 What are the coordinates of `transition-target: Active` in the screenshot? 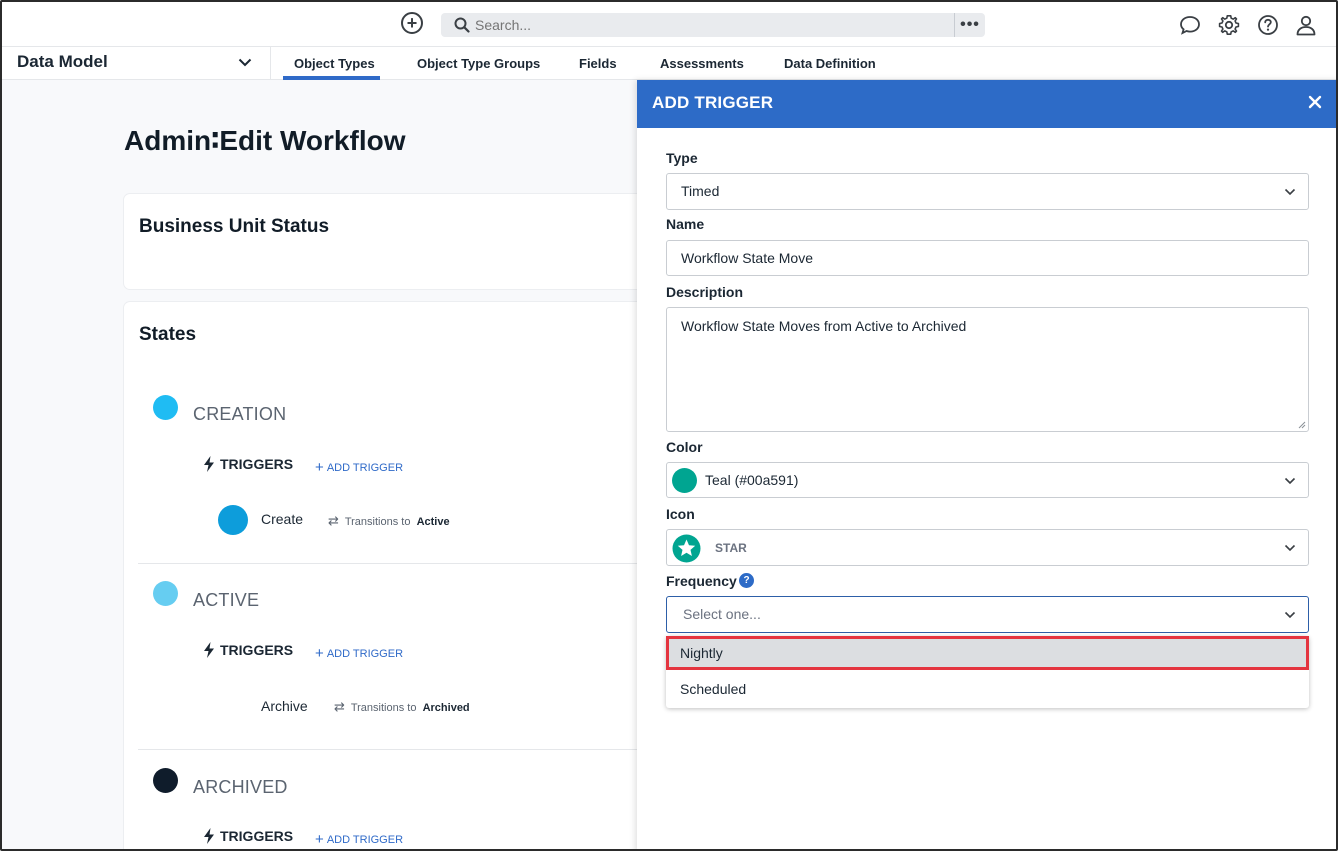 It's located at (433, 522).